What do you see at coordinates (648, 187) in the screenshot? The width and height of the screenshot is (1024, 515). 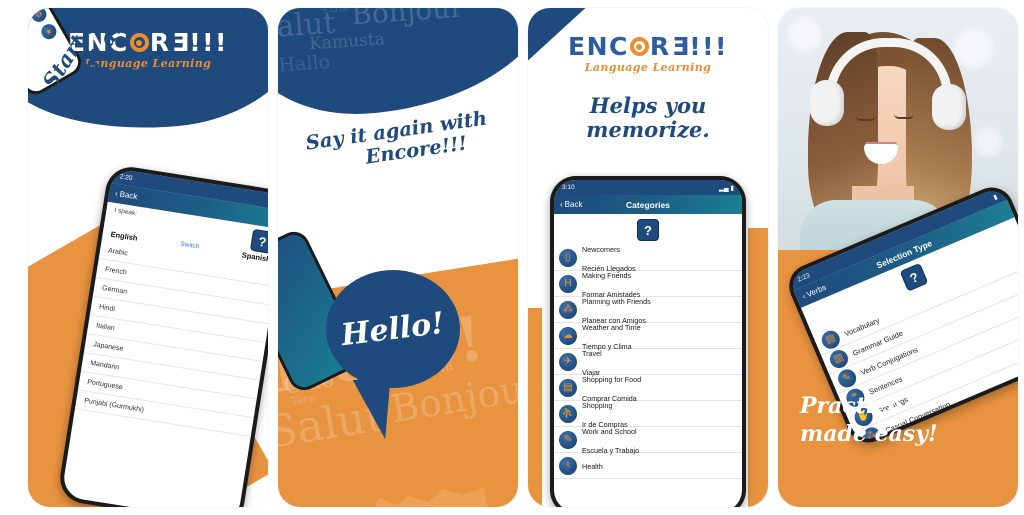 I see `phone-status-bar: 3:10 ▂▄ ▮` at bounding box center [648, 187].